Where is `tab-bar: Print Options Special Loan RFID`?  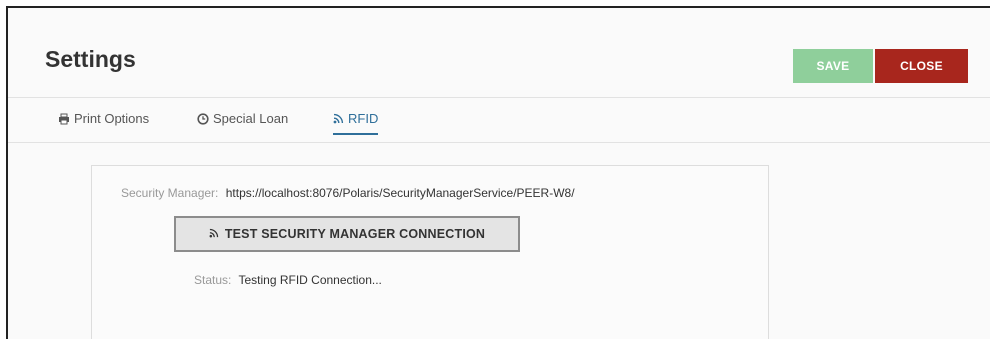 tab-bar: Print Options Special Loan RFID is located at coordinates (499, 120).